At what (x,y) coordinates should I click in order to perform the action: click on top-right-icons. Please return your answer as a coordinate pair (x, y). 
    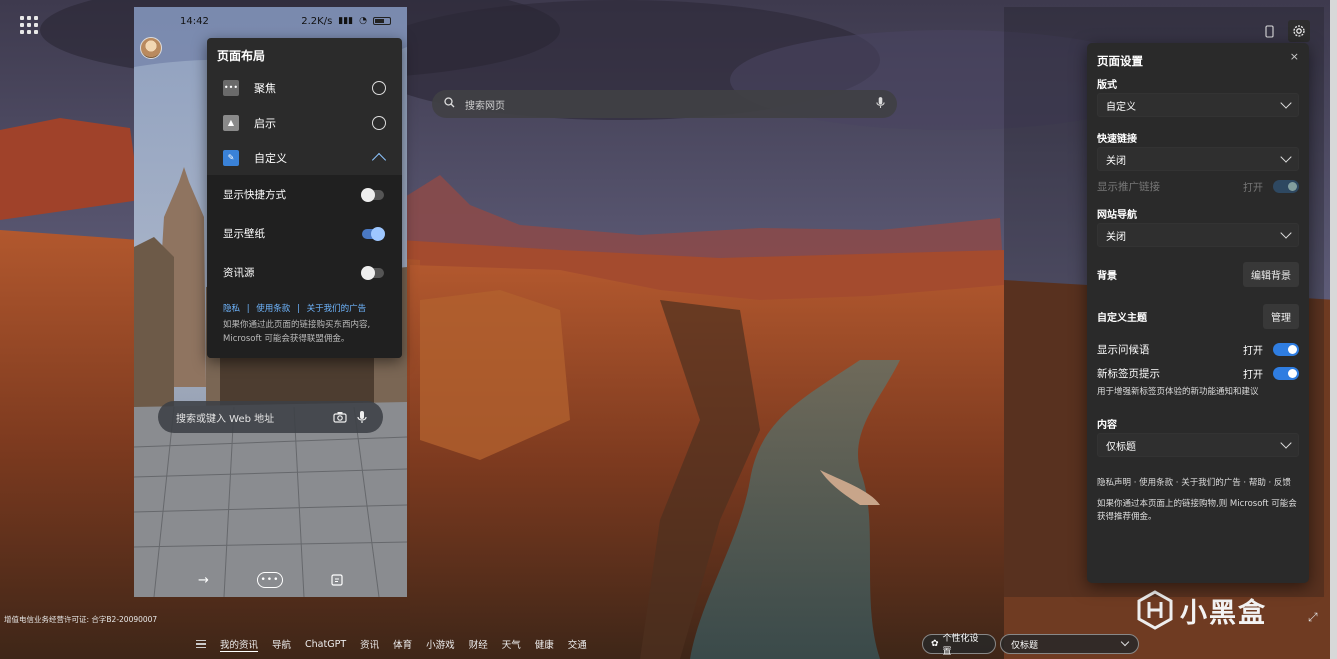
    Looking at the image, I should click on (1284, 31).